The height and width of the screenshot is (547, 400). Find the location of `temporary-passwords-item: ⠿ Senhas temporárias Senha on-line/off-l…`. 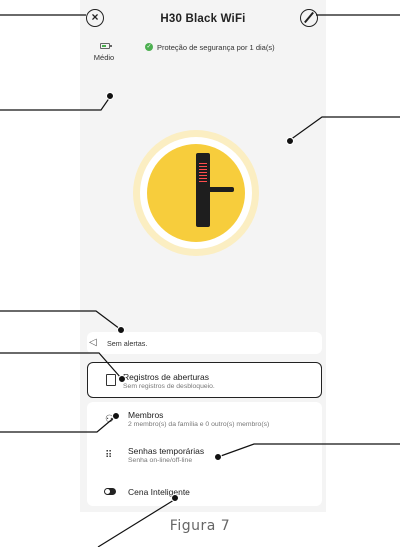

temporary-passwords-item: ⠿ Senhas temporárias Senha on-line/off-l… is located at coordinates (204, 457).